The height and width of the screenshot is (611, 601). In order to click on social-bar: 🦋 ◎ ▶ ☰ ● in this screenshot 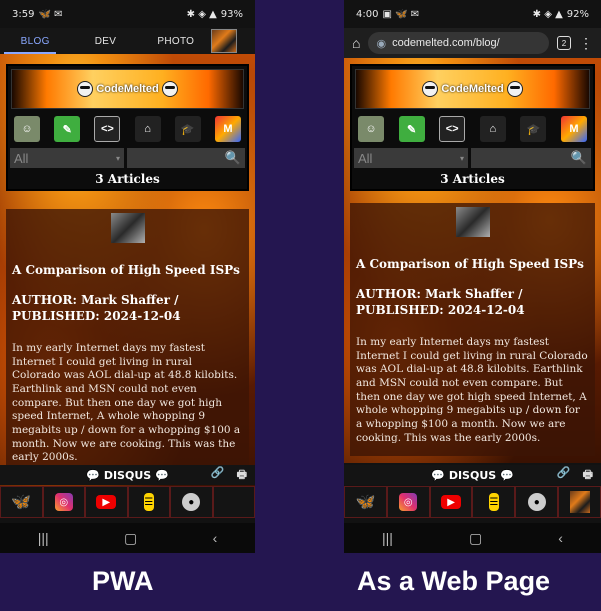, I will do `click(127, 502)`.